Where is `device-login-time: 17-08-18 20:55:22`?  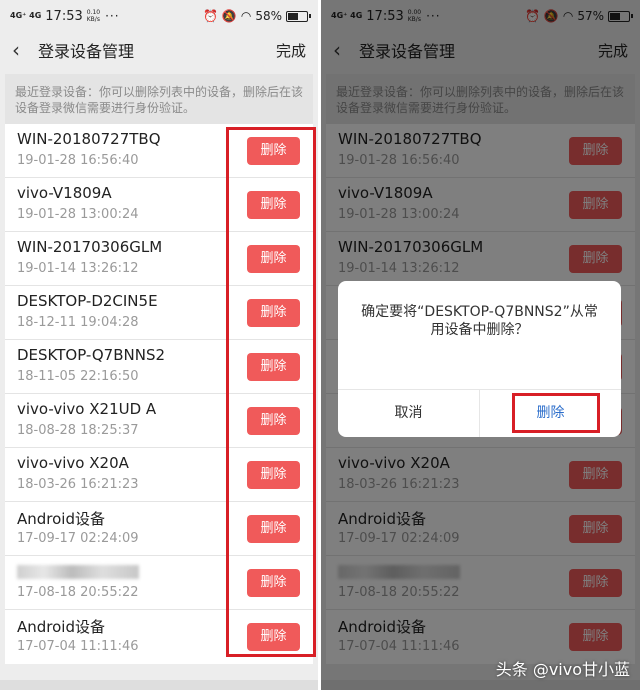 device-login-time: 17-08-18 20:55:22 is located at coordinates (78, 592).